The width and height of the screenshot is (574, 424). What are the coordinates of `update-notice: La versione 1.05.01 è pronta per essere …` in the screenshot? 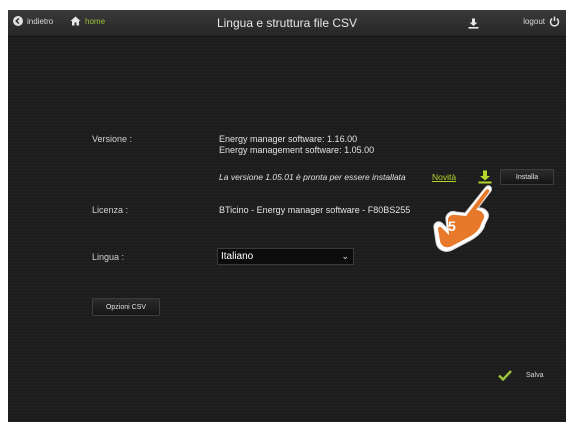 It's located at (312, 177).